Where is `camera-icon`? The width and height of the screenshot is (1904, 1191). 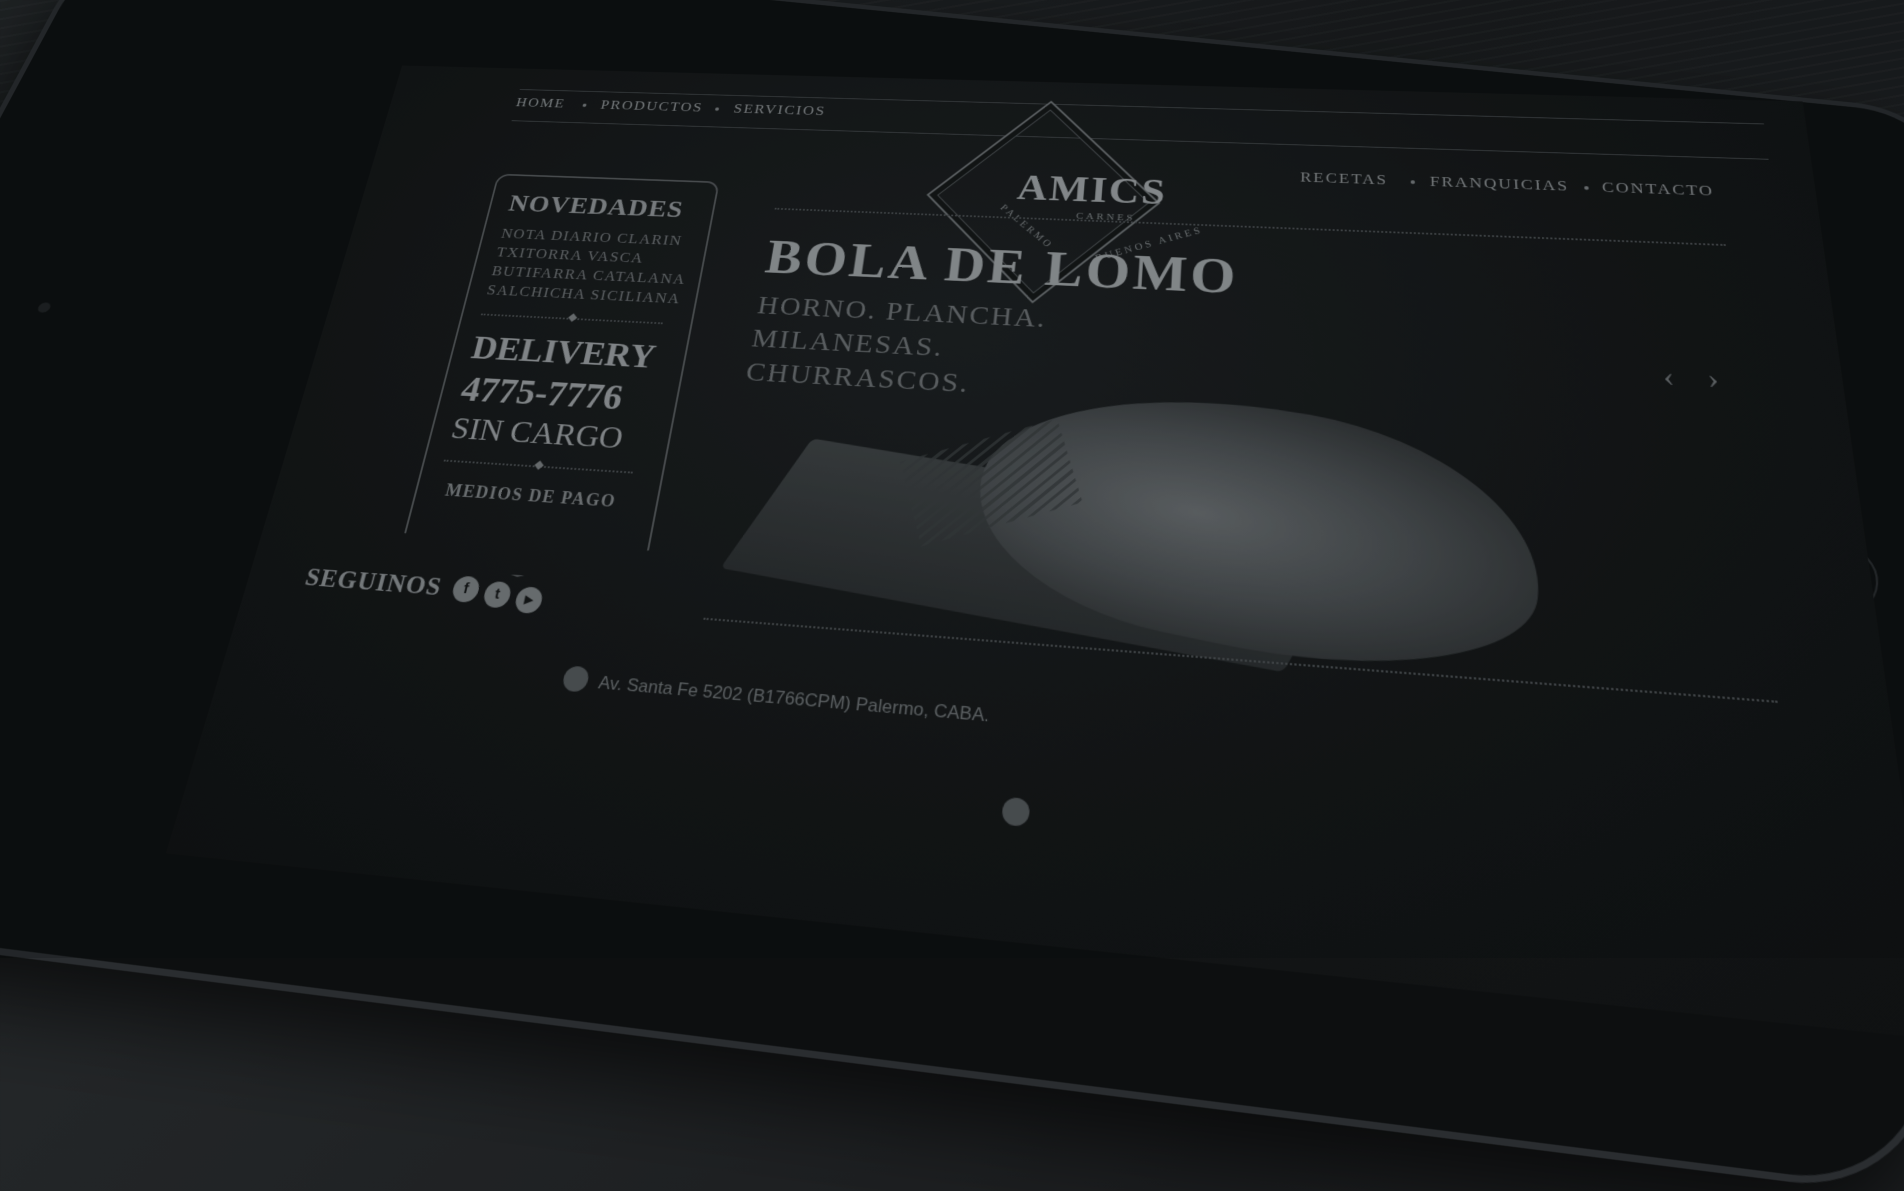
camera-icon is located at coordinates (44, 307).